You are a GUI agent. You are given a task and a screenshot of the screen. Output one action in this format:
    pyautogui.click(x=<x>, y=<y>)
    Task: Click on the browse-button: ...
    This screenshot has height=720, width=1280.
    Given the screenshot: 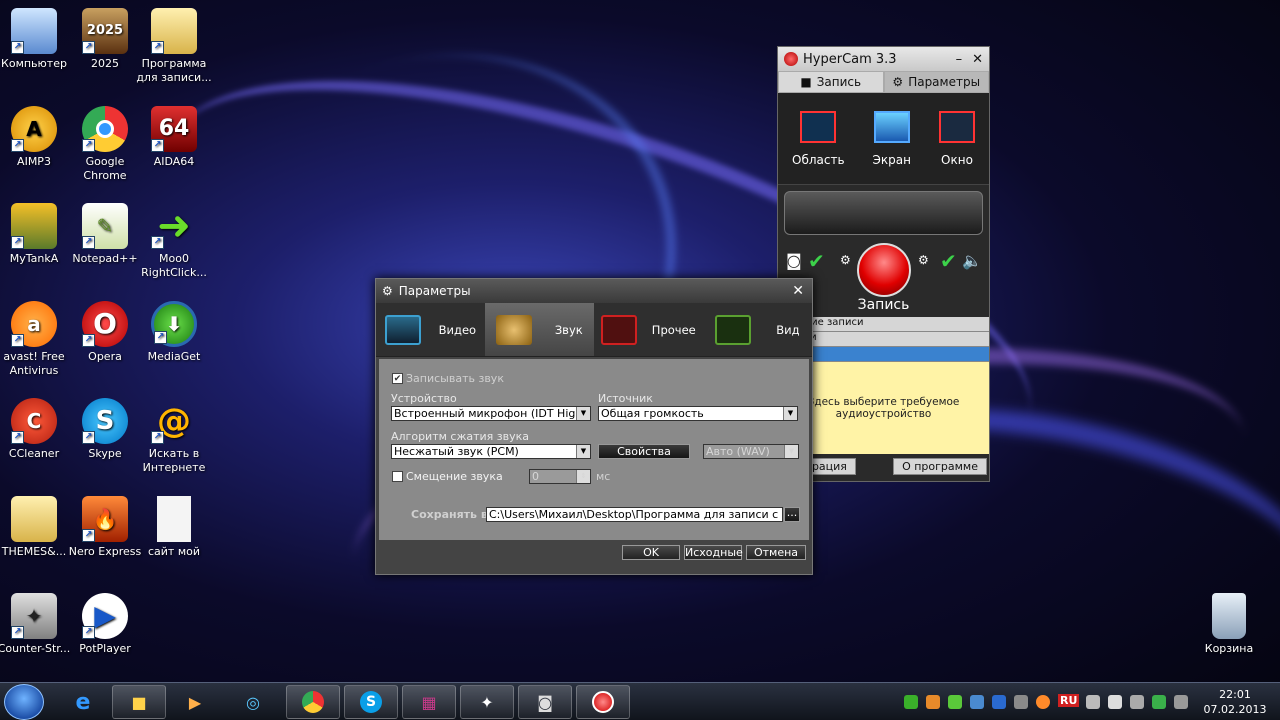 What is the action you would take?
    pyautogui.click(x=792, y=514)
    